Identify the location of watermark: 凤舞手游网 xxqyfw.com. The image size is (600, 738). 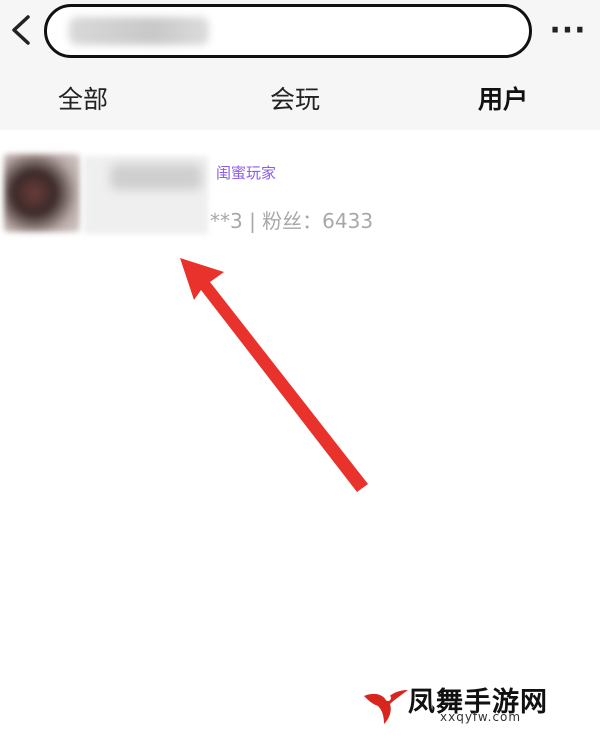
(476, 705).